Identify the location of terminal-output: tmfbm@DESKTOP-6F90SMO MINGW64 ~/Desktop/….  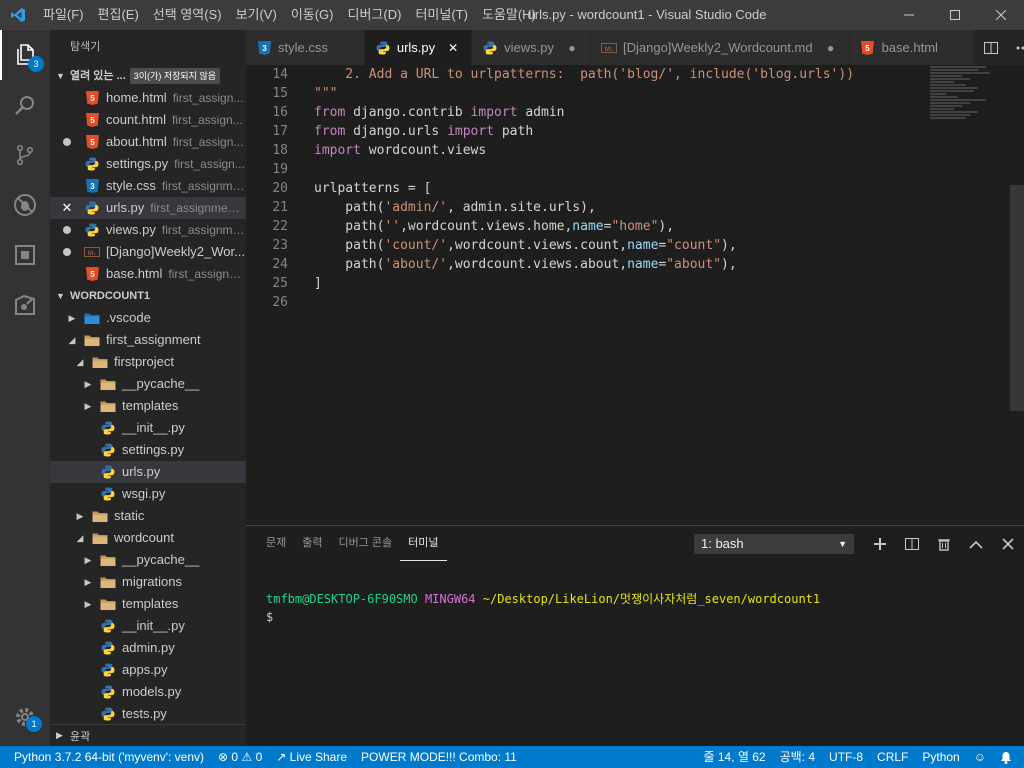
(543, 608).